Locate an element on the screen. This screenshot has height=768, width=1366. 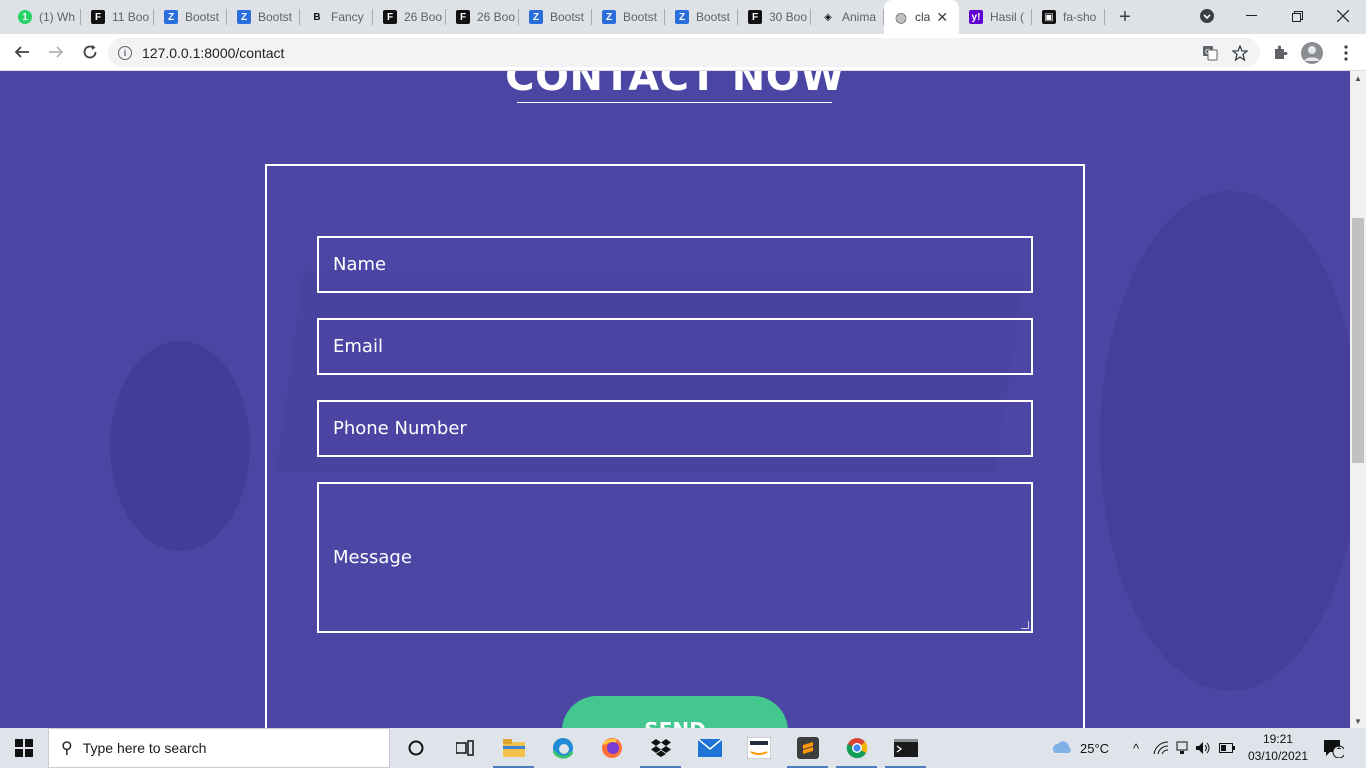
message-field: Message is located at coordinates (675, 557).